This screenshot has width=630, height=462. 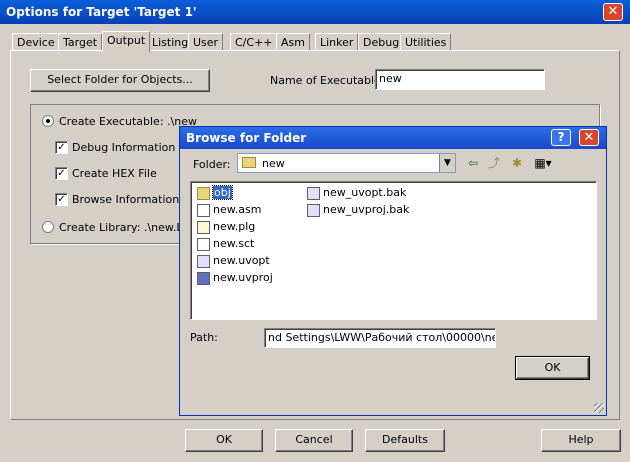 What do you see at coordinates (241, 260) in the screenshot?
I see `list-item-name: new.uvopt` at bounding box center [241, 260].